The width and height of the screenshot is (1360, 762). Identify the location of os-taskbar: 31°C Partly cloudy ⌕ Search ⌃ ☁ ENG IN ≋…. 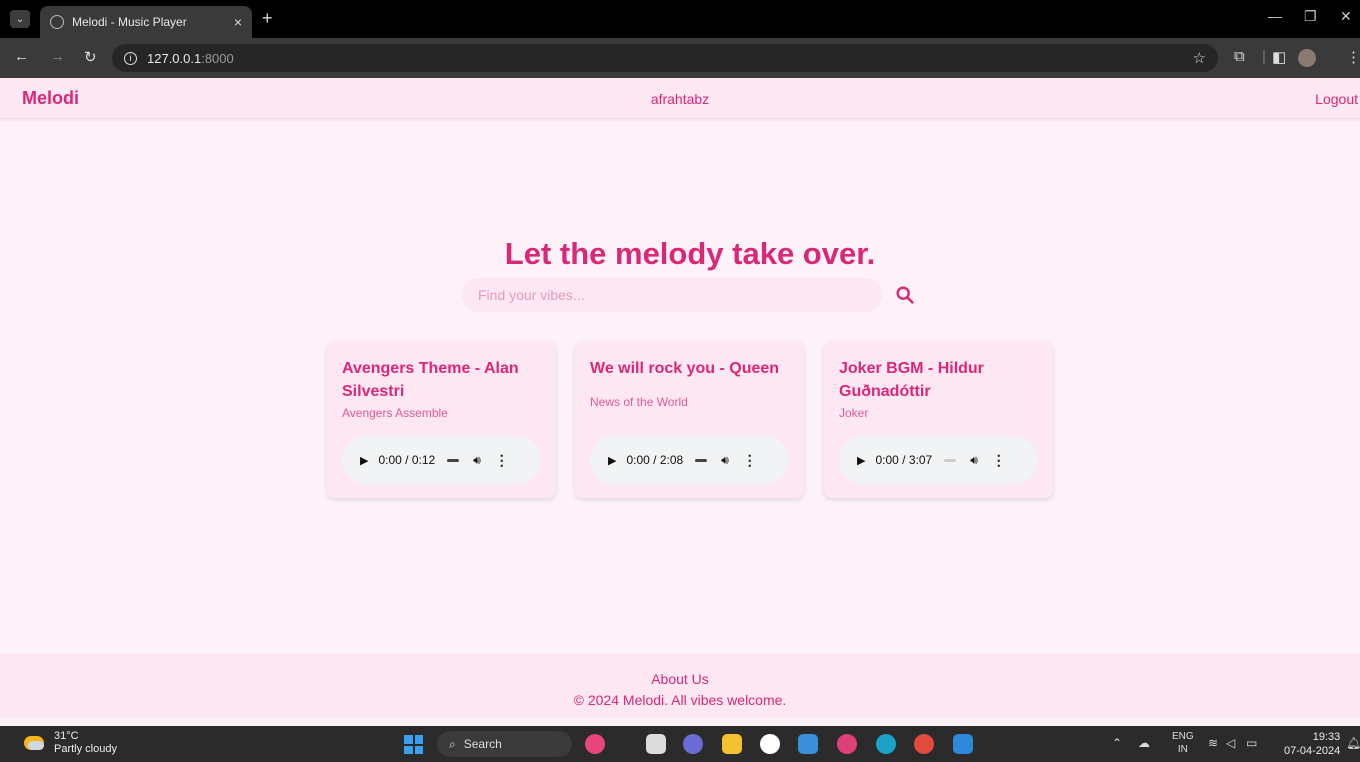
(680, 744).